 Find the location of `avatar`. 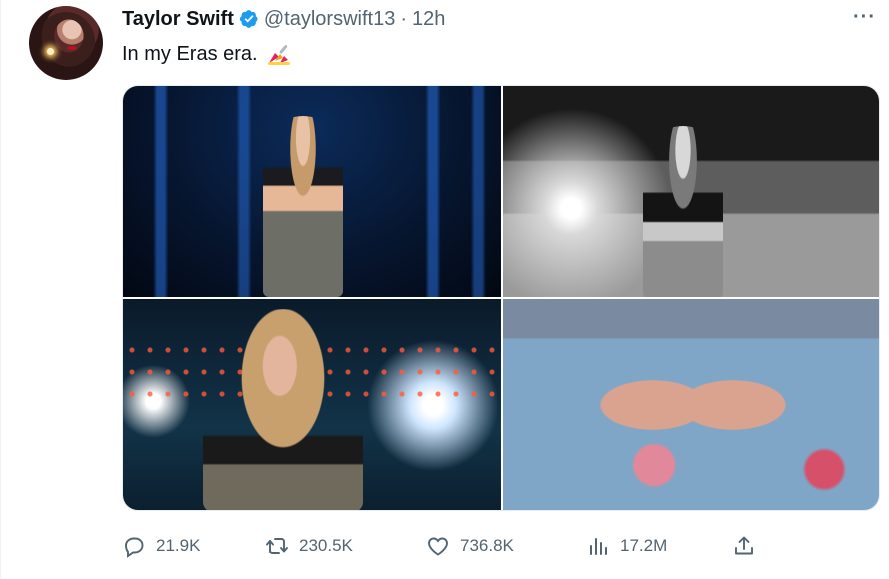

avatar is located at coordinates (66, 43).